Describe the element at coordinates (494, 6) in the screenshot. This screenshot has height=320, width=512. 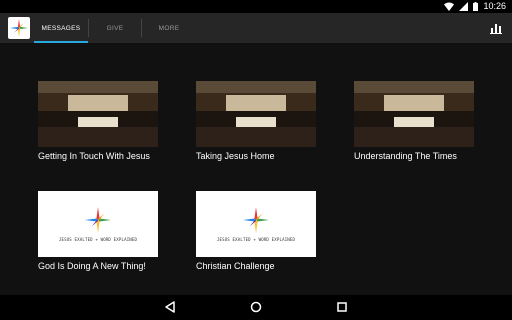
I see `status-time: 10:26` at that location.